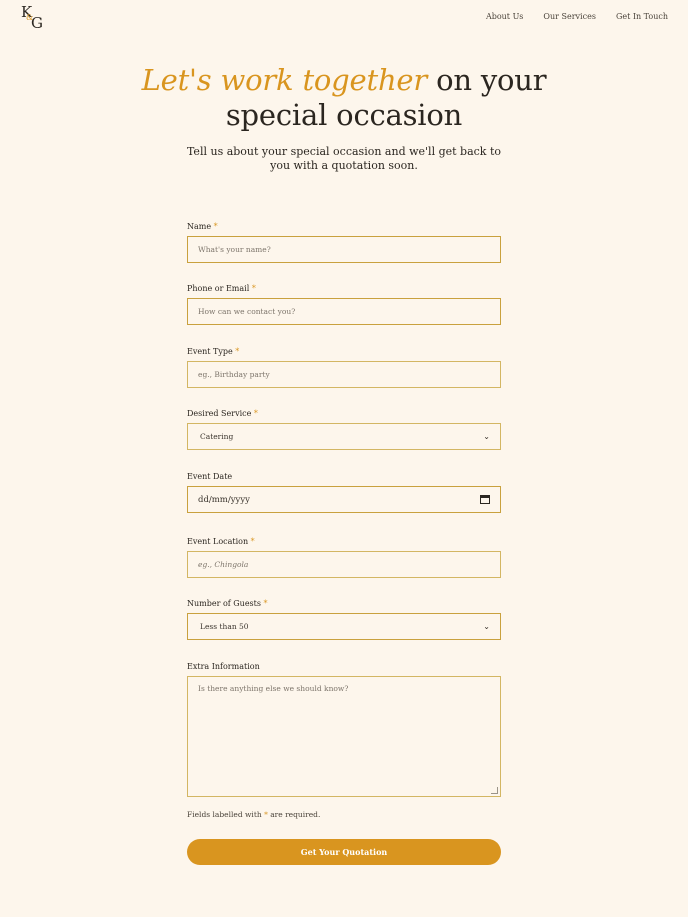 The height and width of the screenshot is (917, 688). What do you see at coordinates (223, 666) in the screenshot?
I see `extra-label: Extra Information` at bounding box center [223, 666].